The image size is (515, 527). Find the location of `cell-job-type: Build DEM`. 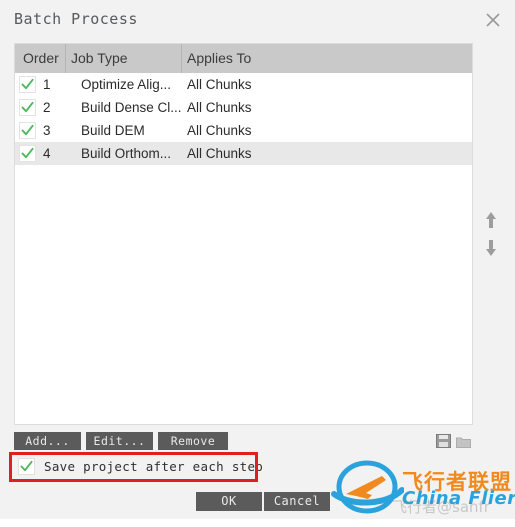

cell-job-type: Build DEM is located at coordinates (113, 130).